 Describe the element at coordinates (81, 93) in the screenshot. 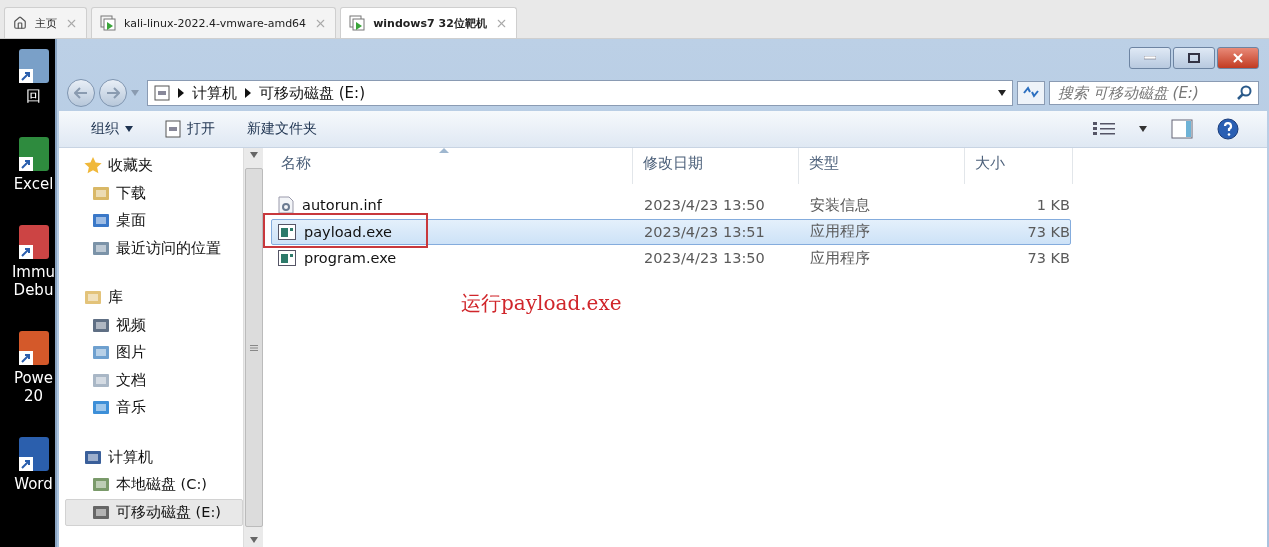

I see `back-arrow-icon` at that location.